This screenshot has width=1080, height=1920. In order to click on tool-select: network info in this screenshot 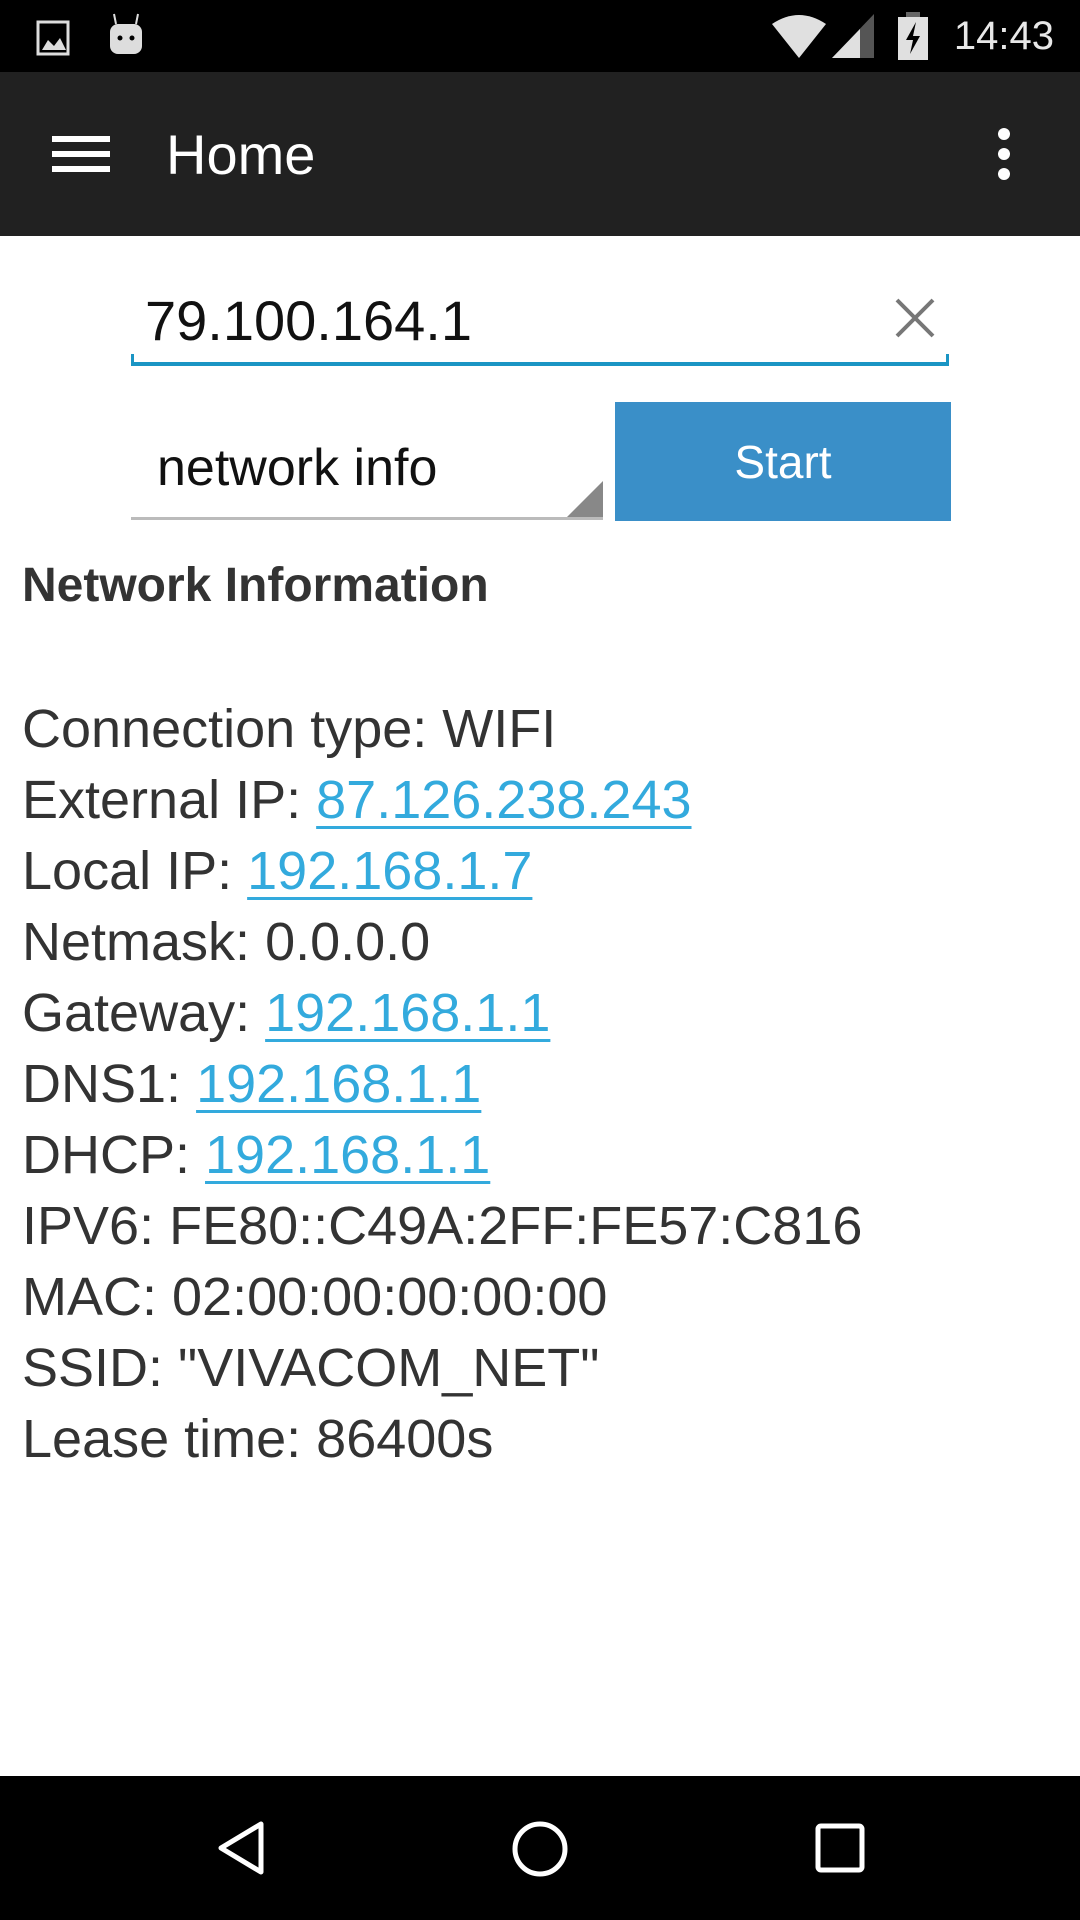, I will do `click(367, 461)`.